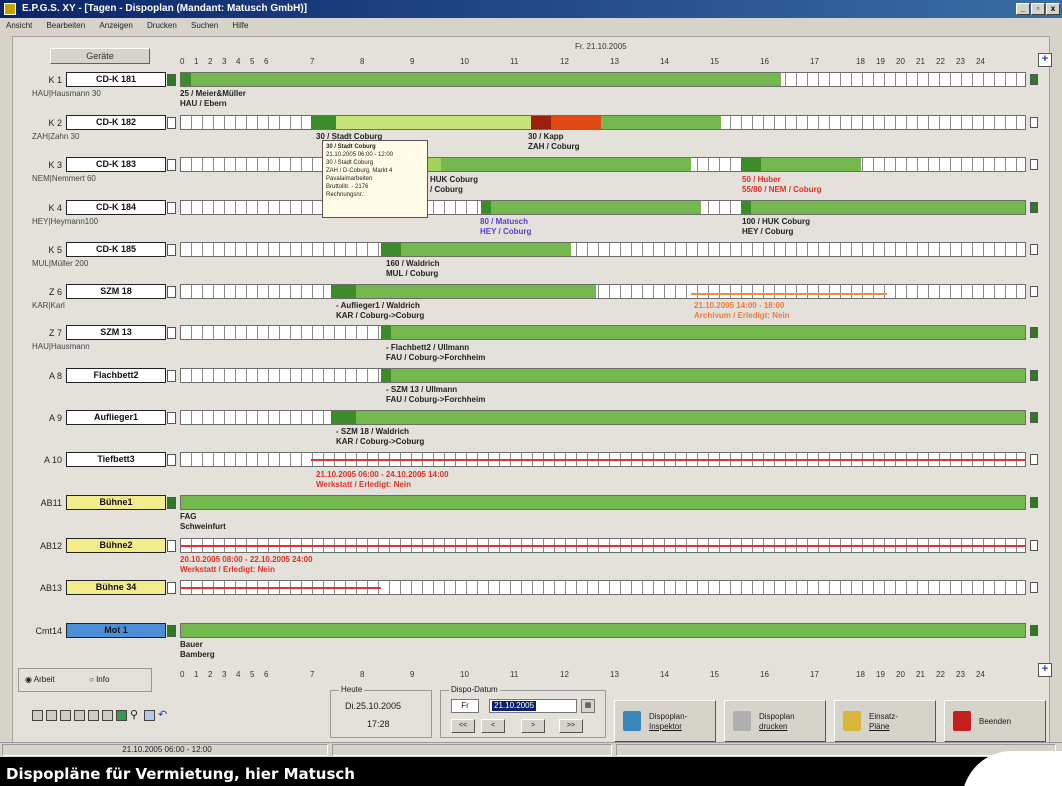 The height and width of the screenshot is (786, 1062). Describe the element at coordinates (162, 25) in the screenshot. I see `menu-drucken: Drucken` at that location.